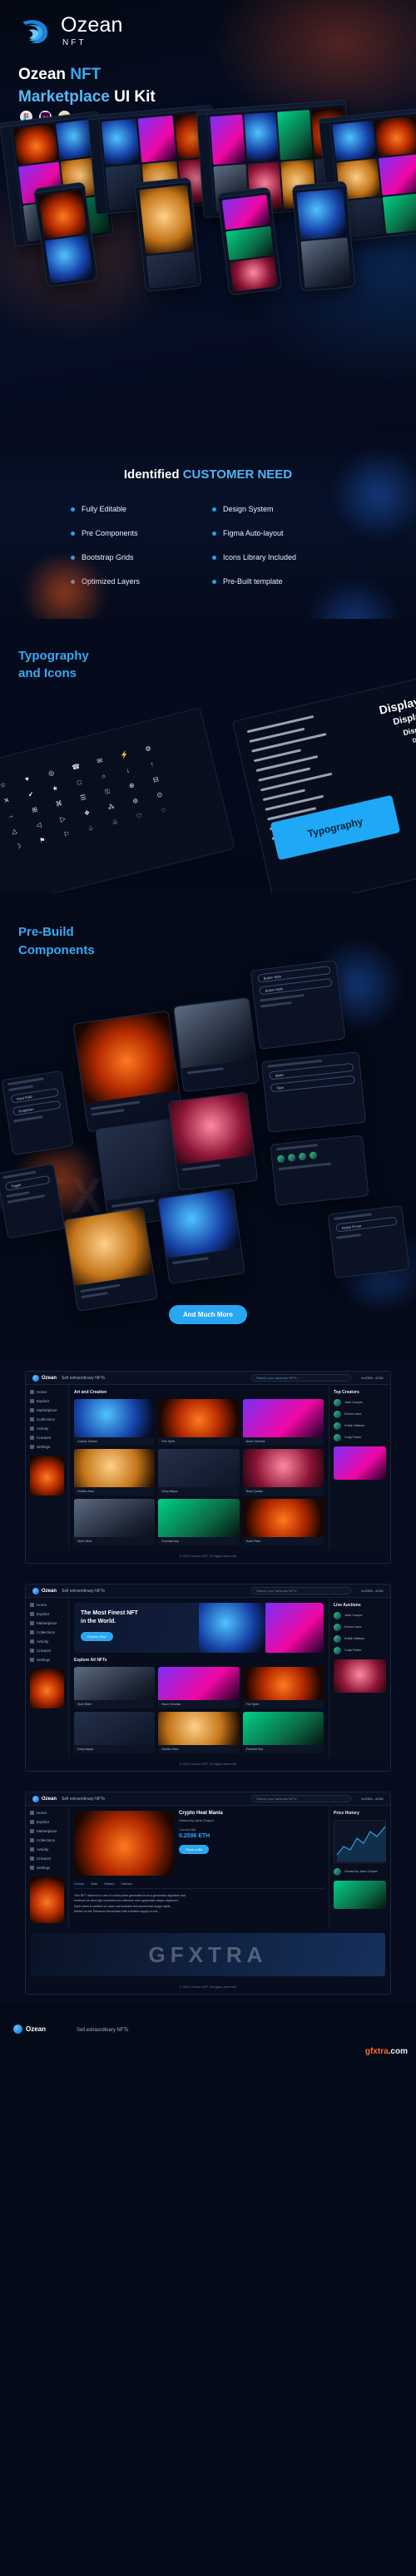 This screenshot has height=2576, width=416. I want to click on library-icon-30: ⊚, so click(135, 800).